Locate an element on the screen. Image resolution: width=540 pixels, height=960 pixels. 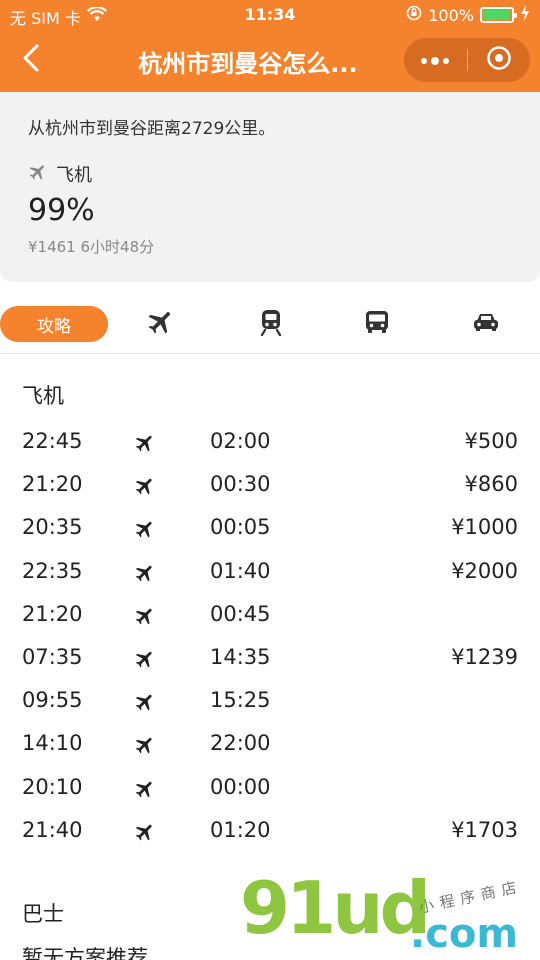
flight-price: ¥500 is located at coordinates (491, 441).